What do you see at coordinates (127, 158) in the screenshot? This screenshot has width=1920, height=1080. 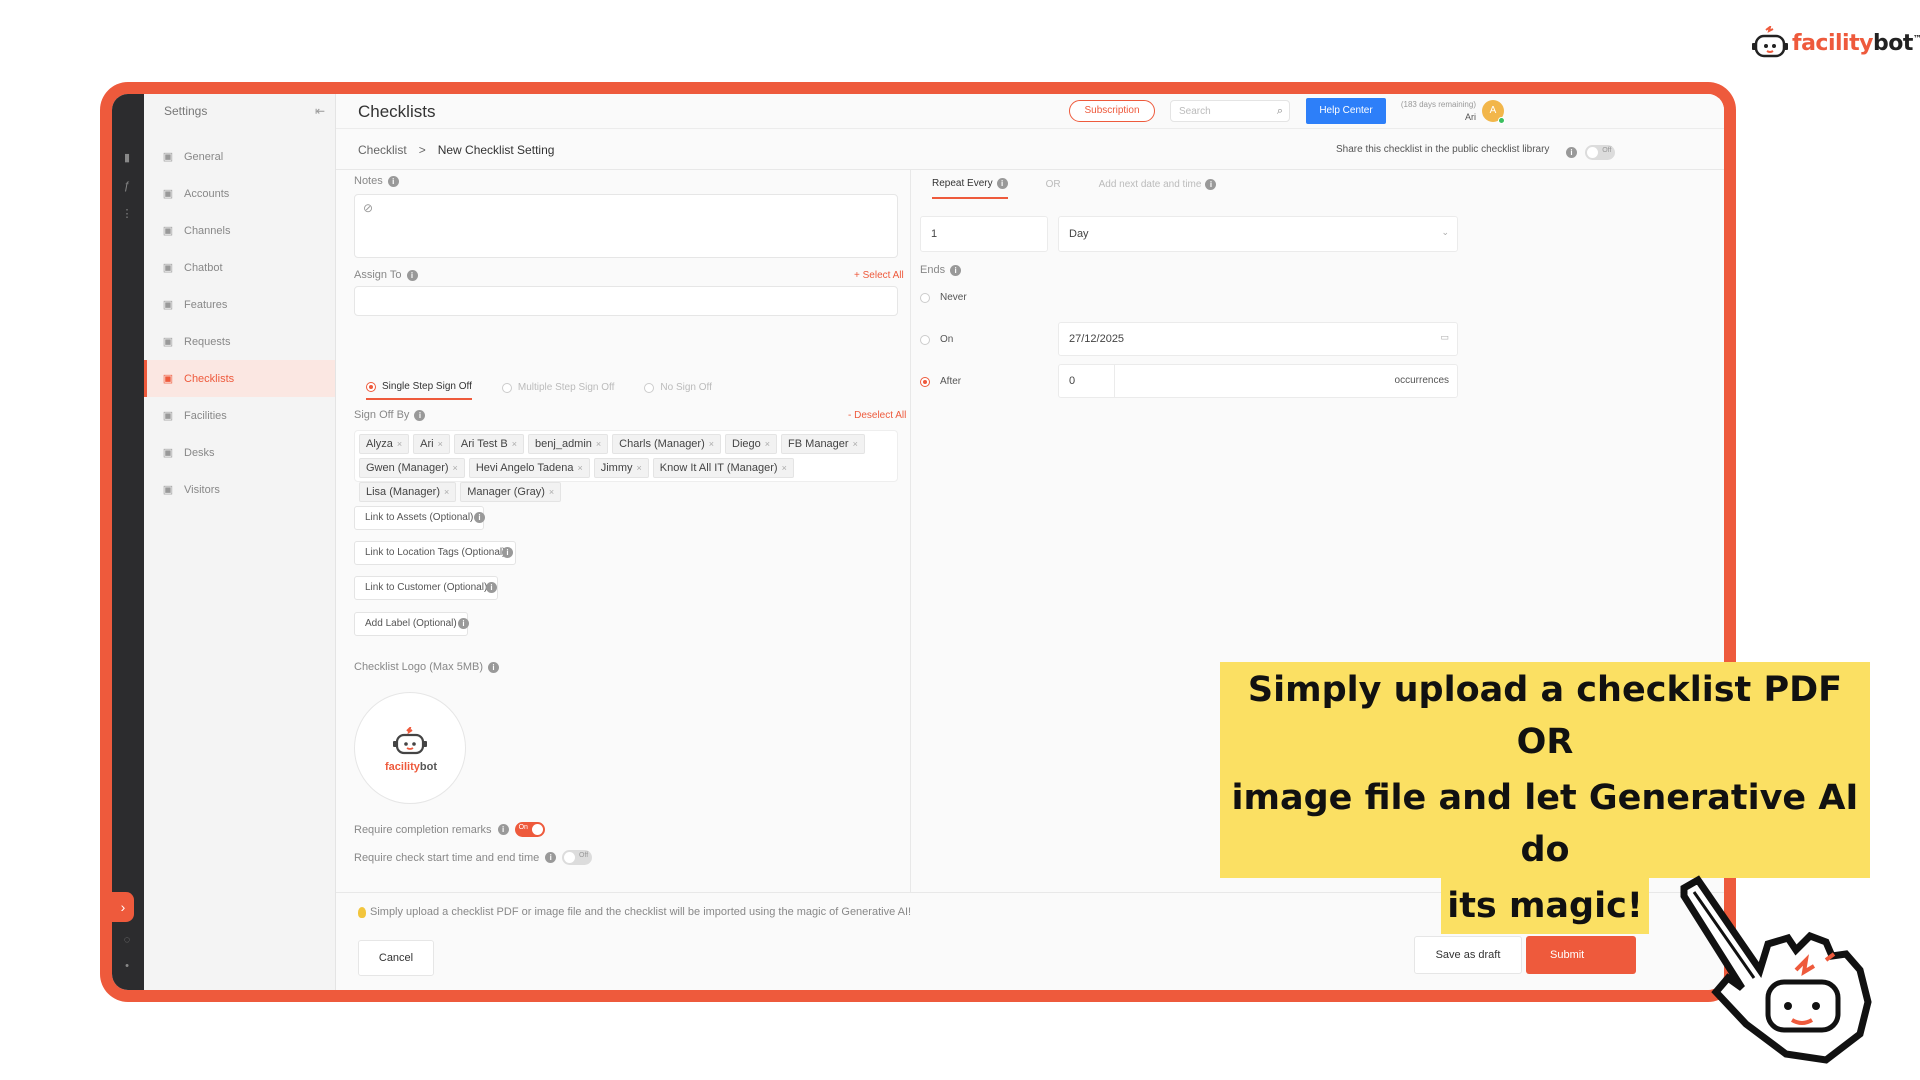 I see `strip-icon-1: ▮` at bounding box center [127, 158].